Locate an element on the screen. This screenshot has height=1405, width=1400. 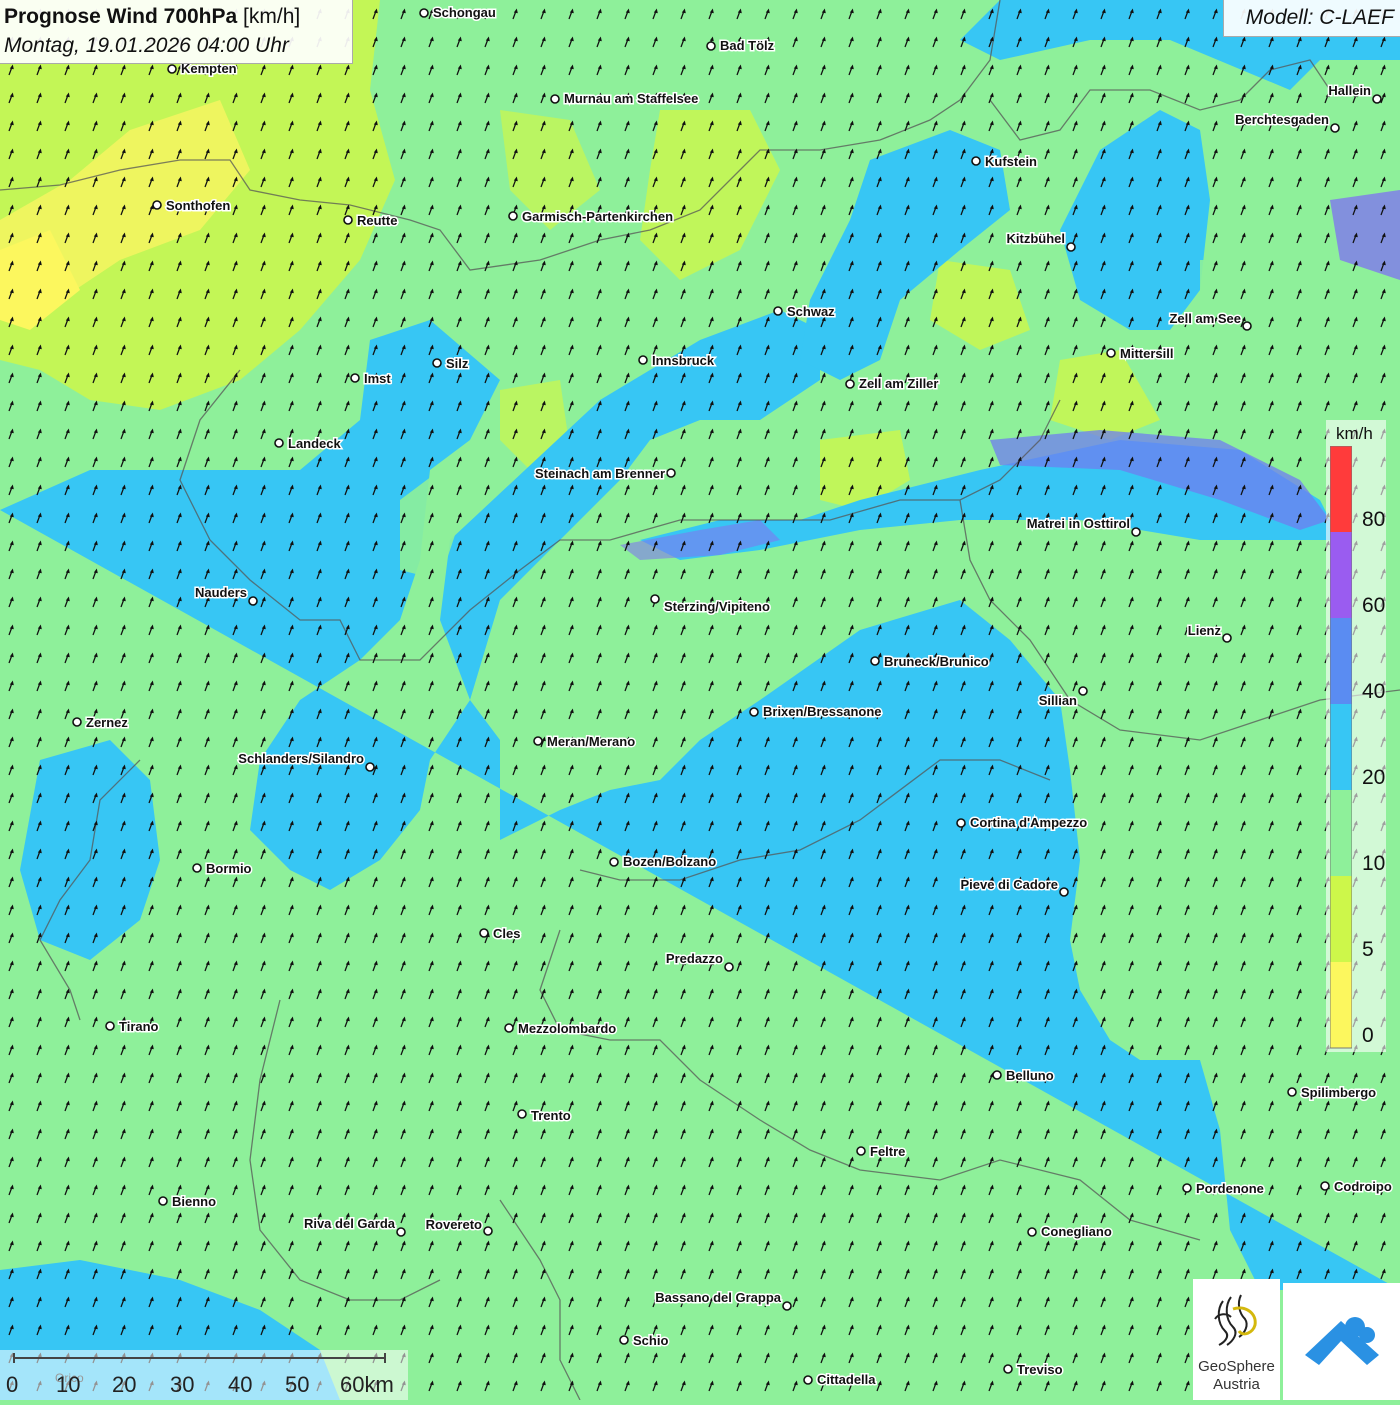
city-marker: Cortina d'Ampezzo is located at coordinates (1022, 823).